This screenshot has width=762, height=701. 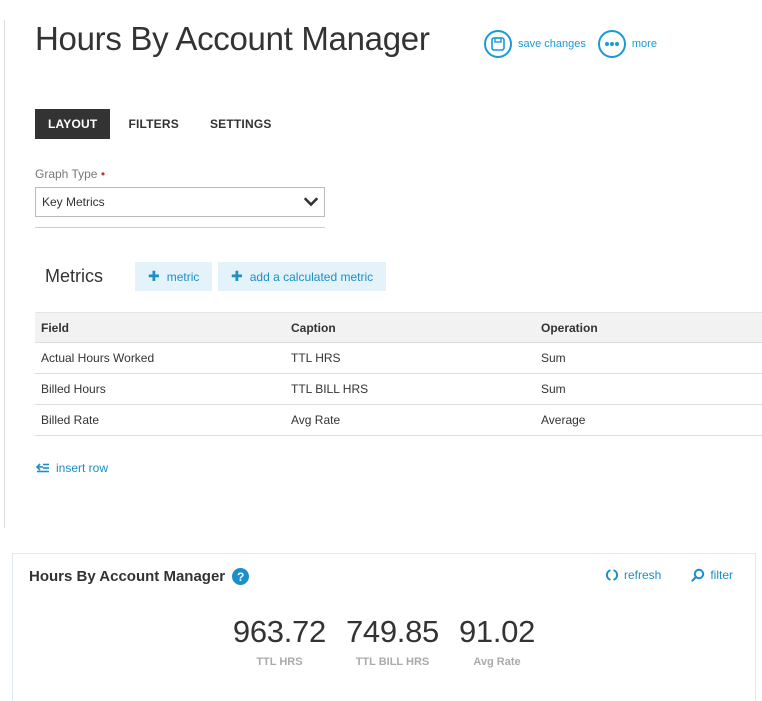 I want to click on graph-type-value: Key Metrics, so click(x=73, y=202).